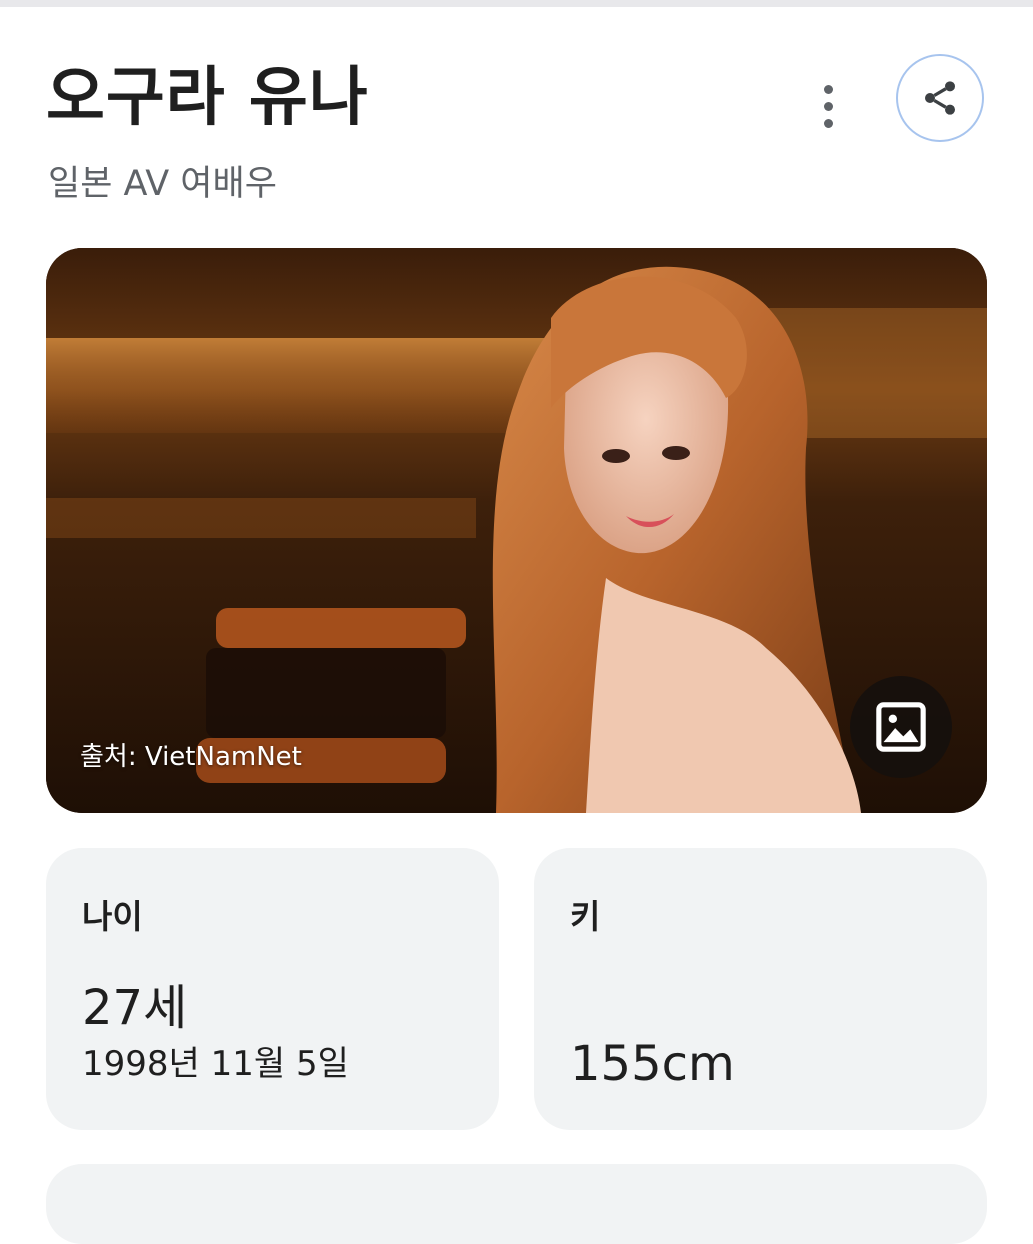 This screenshot has width=1033, height=1244. I want to click on image-icon, so click(901, 727).